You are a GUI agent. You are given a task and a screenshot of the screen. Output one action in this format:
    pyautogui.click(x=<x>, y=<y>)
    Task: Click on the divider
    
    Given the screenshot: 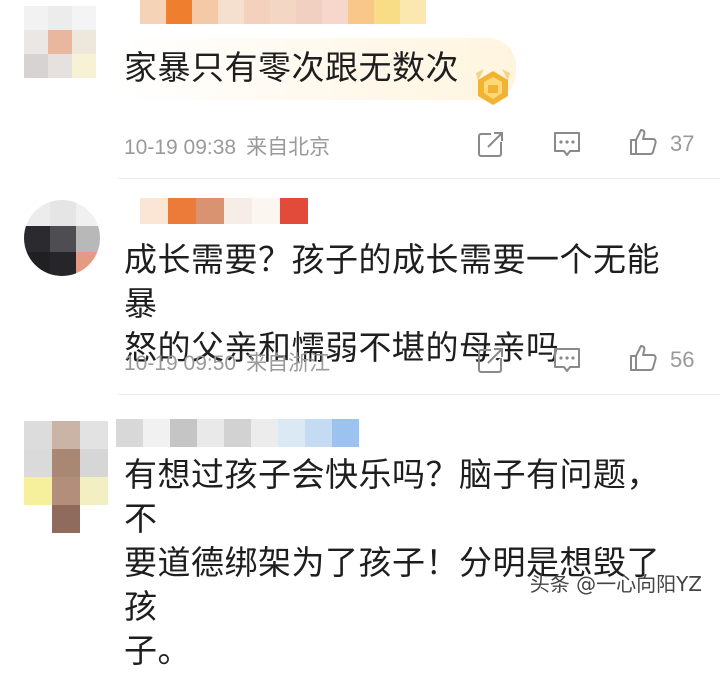 What is the action you would take?
    pyautogui.click(x=419, y=178)
    